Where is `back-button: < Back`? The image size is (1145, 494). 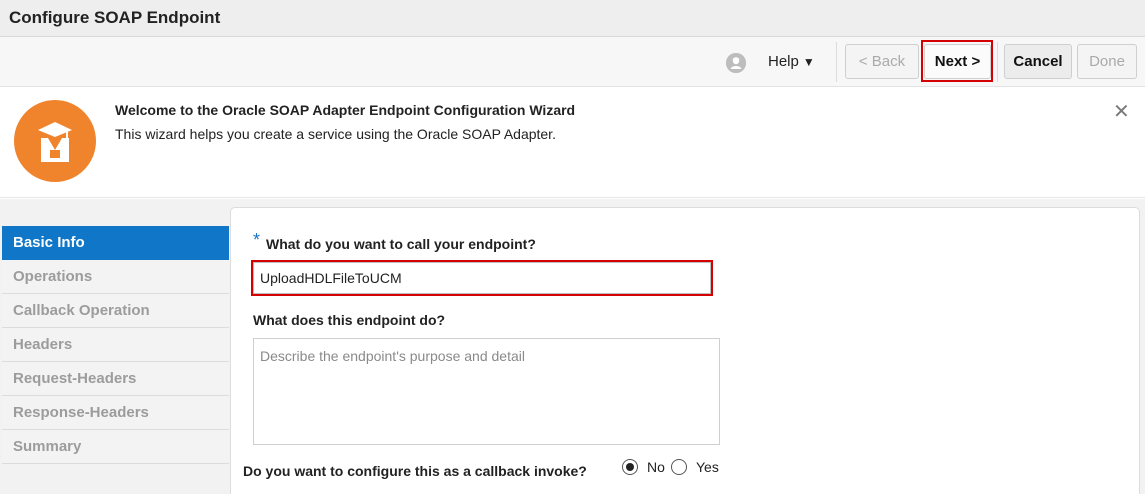 back-button: < Back is located at coordinates (882, 61).